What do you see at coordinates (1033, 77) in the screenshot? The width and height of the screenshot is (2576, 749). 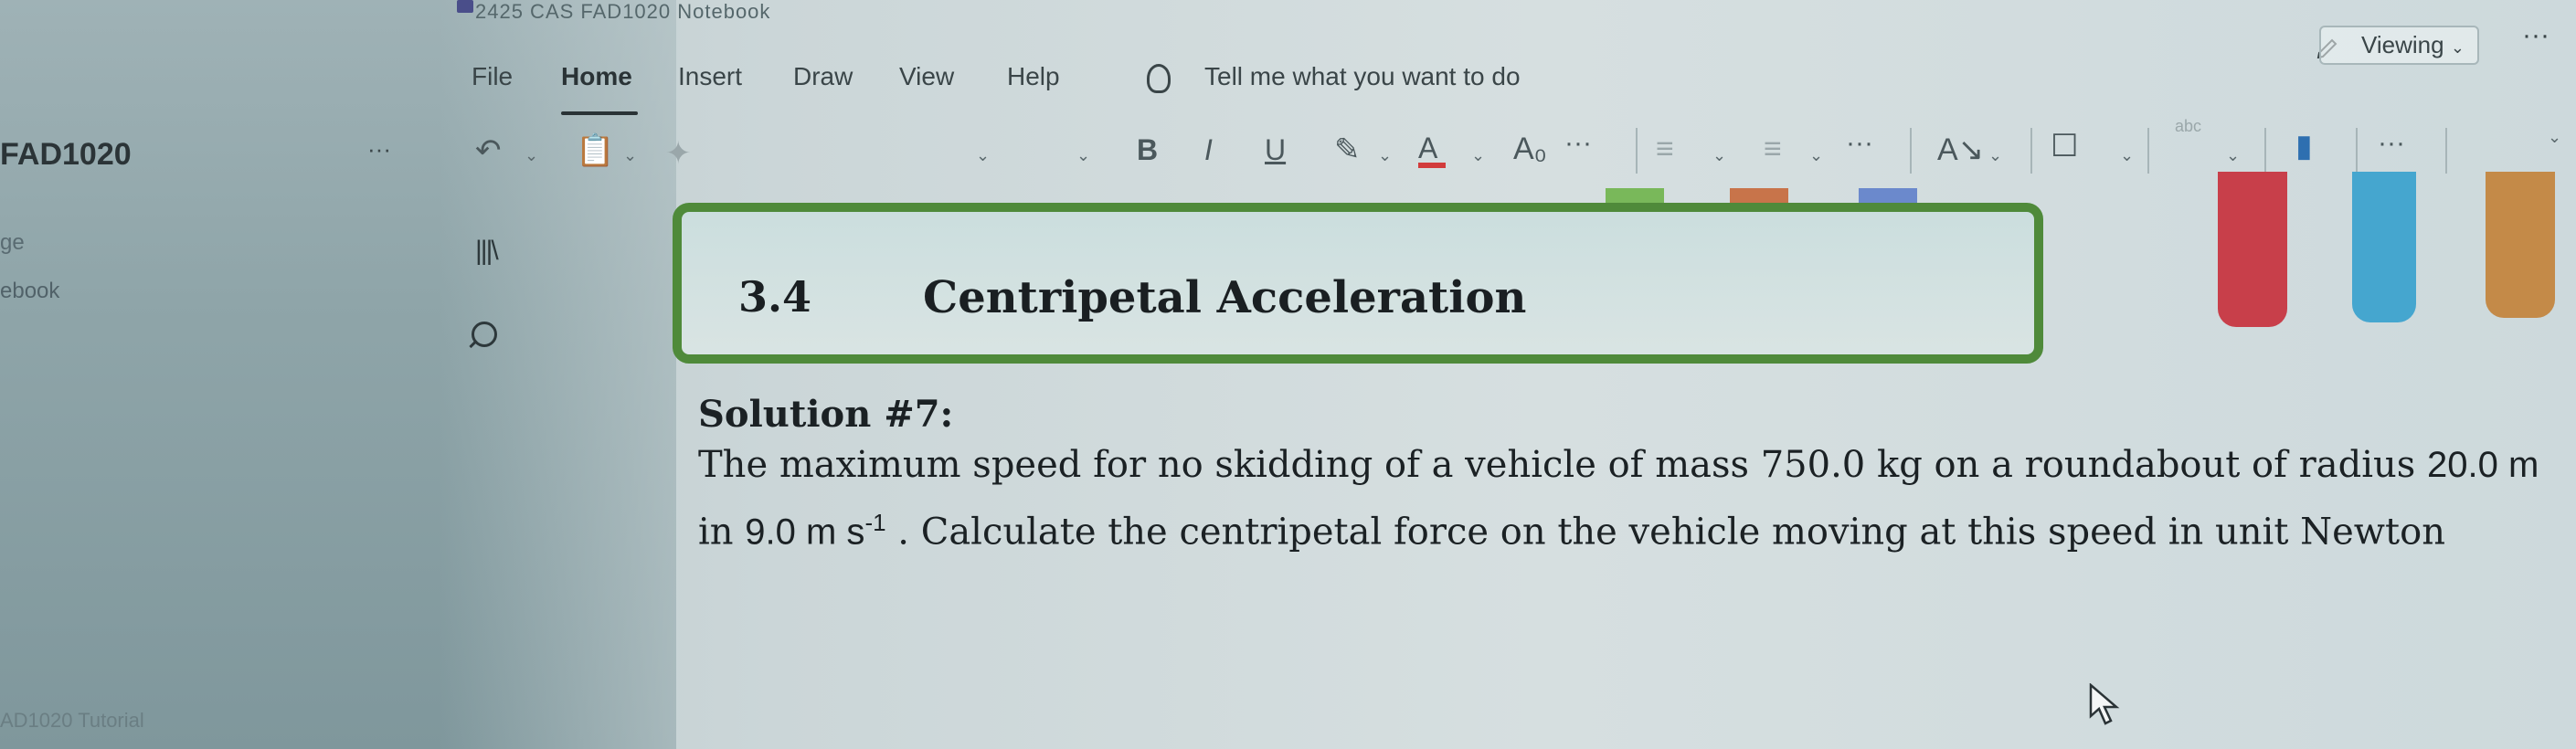 I see `menu-help: Help` at bounding box center [1033, 77].